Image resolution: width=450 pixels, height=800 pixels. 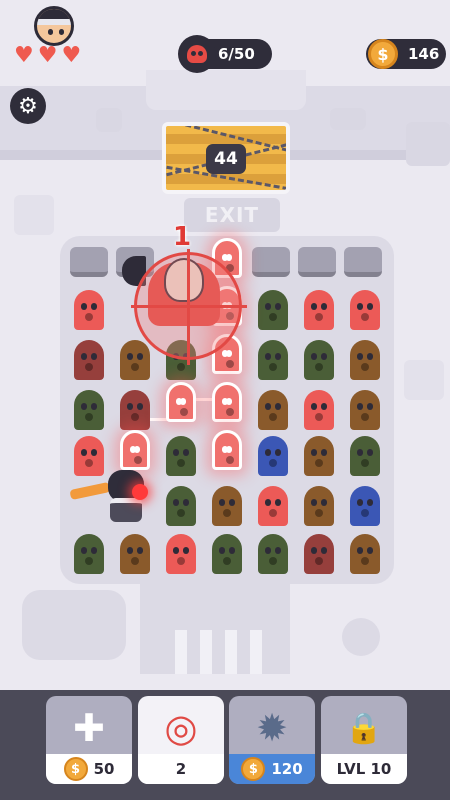 What do you see at coordinates (89, 728) in the screenshot?
I see `health-kit-icon: ✚` at bounding box center [89, 728].